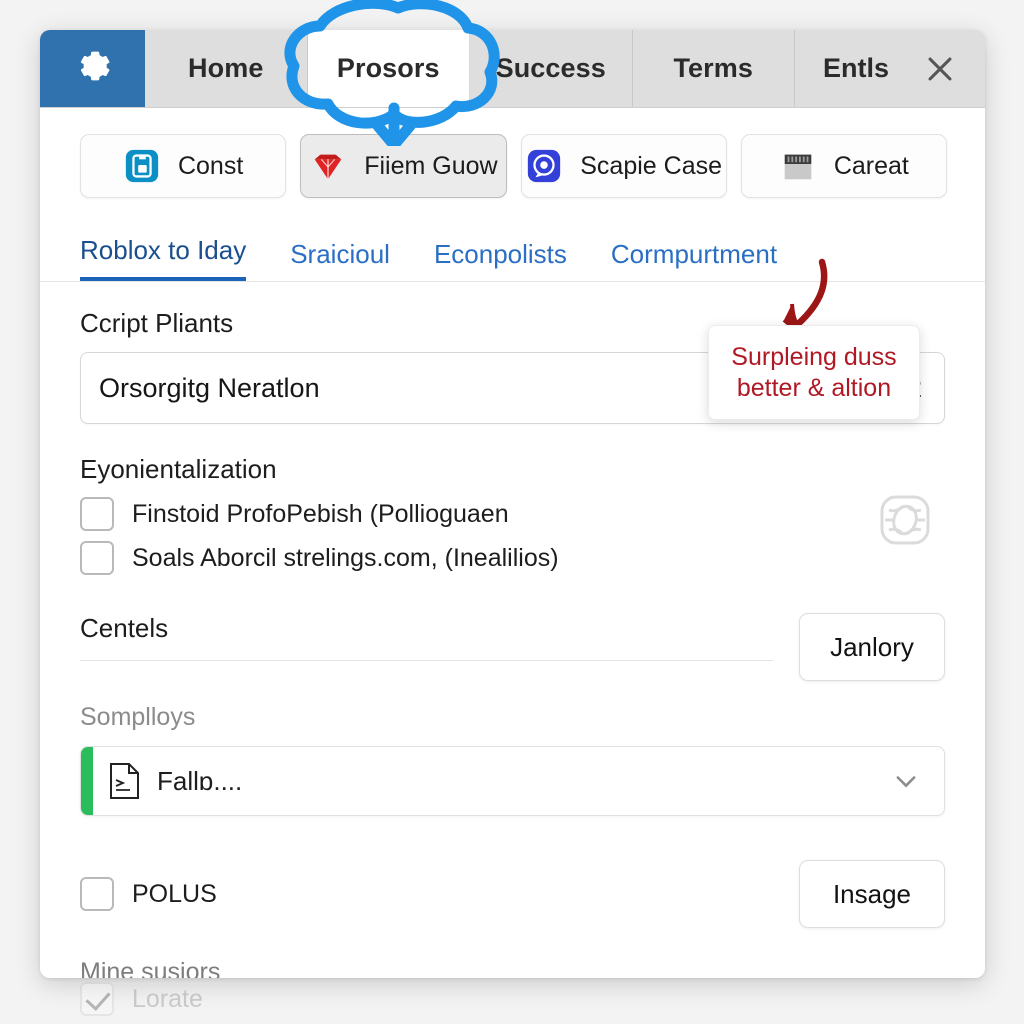 Image resolution: width=1024 pixels, height=1024 pixels. What do you see at coordinates (97, 999) in the screenshot?
I see `overflow-row-checkbox` at bounding box center [97, 999].